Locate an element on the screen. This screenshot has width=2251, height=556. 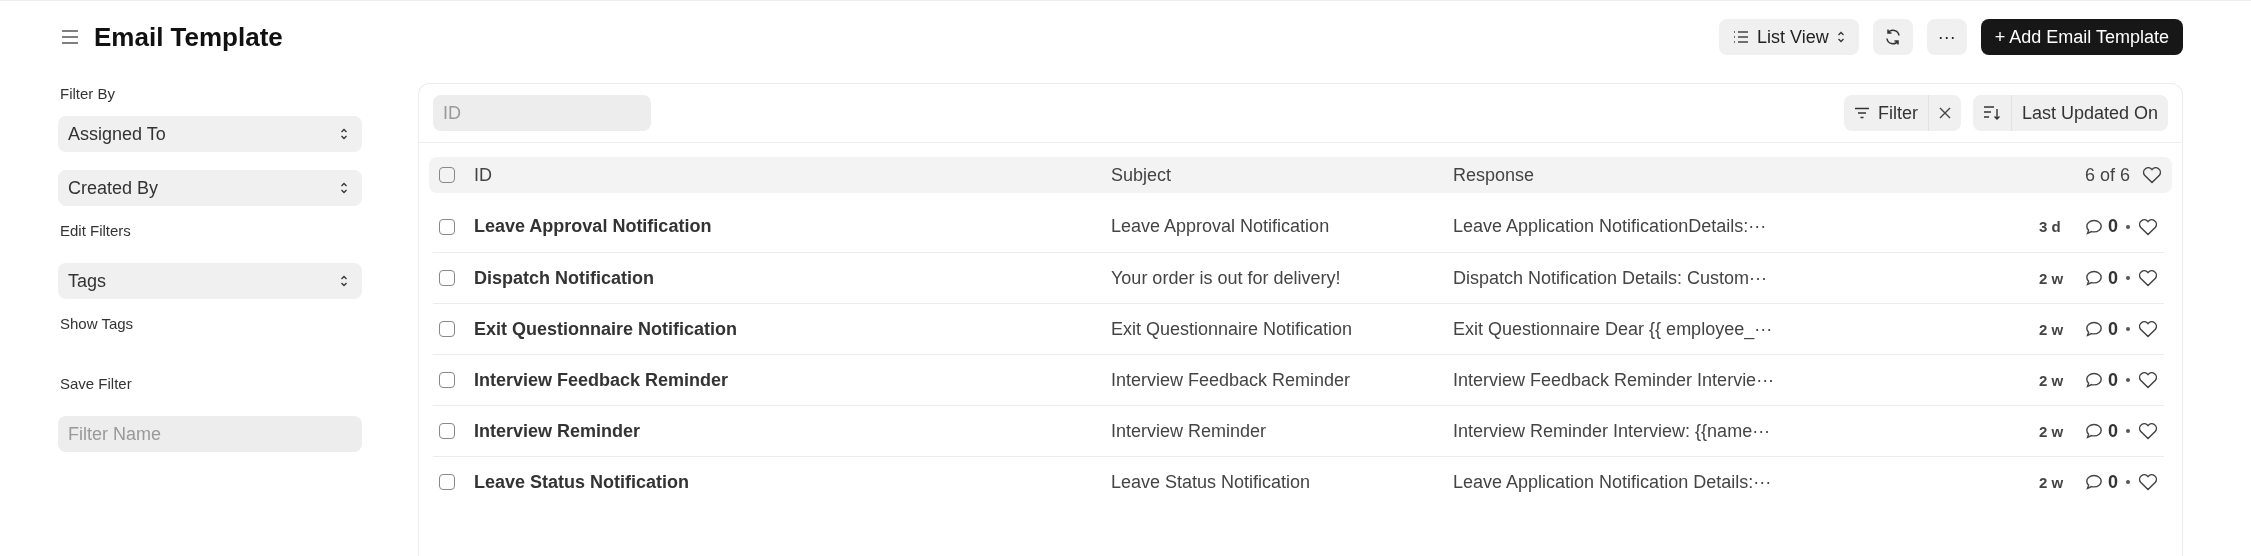
table-cell-text: Leave Application NotificationDetails:··· is located at coordinates (1610, 226).